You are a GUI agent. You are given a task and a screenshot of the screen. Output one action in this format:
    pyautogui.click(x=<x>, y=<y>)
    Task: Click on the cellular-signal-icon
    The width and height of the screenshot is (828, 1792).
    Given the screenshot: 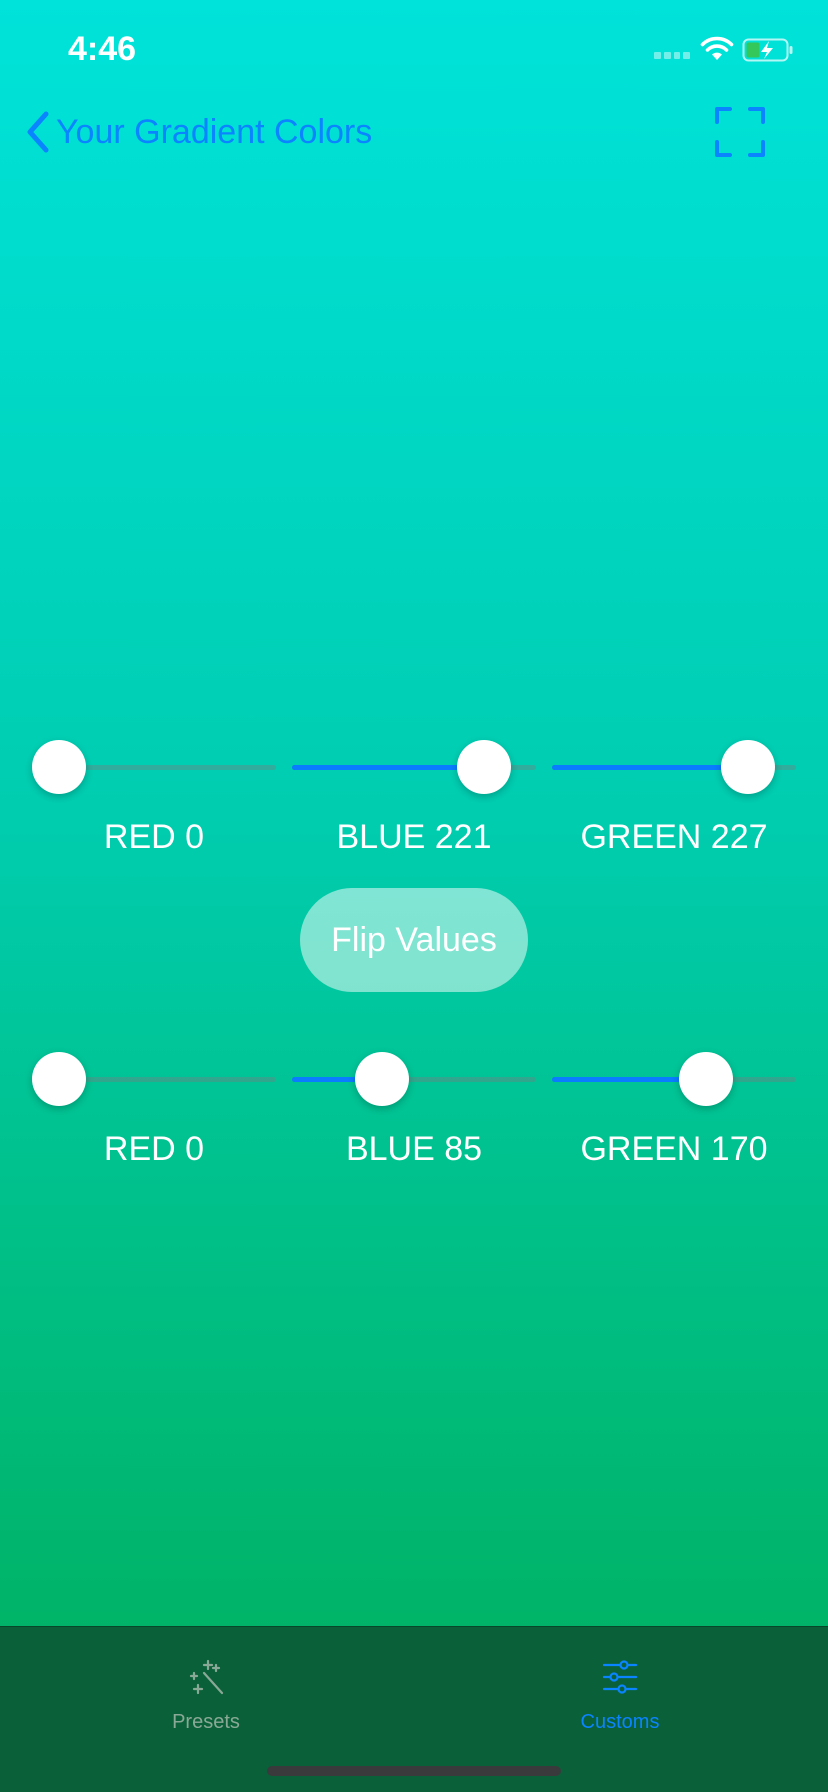 What is the action you would take?
    pyautogui.click(x=672, y=57)
    